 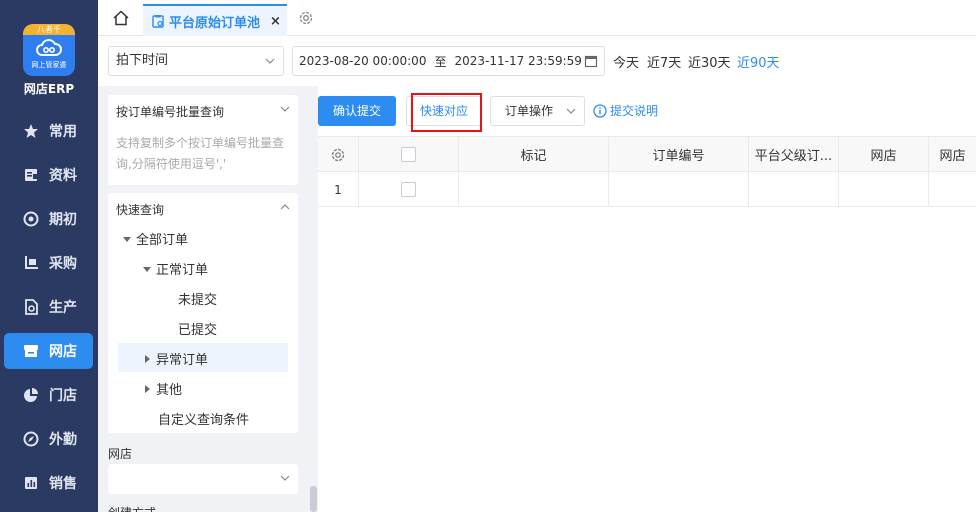 I want to click on app-logo: 八者千 网上管家婆, so click(x=49, y=50).